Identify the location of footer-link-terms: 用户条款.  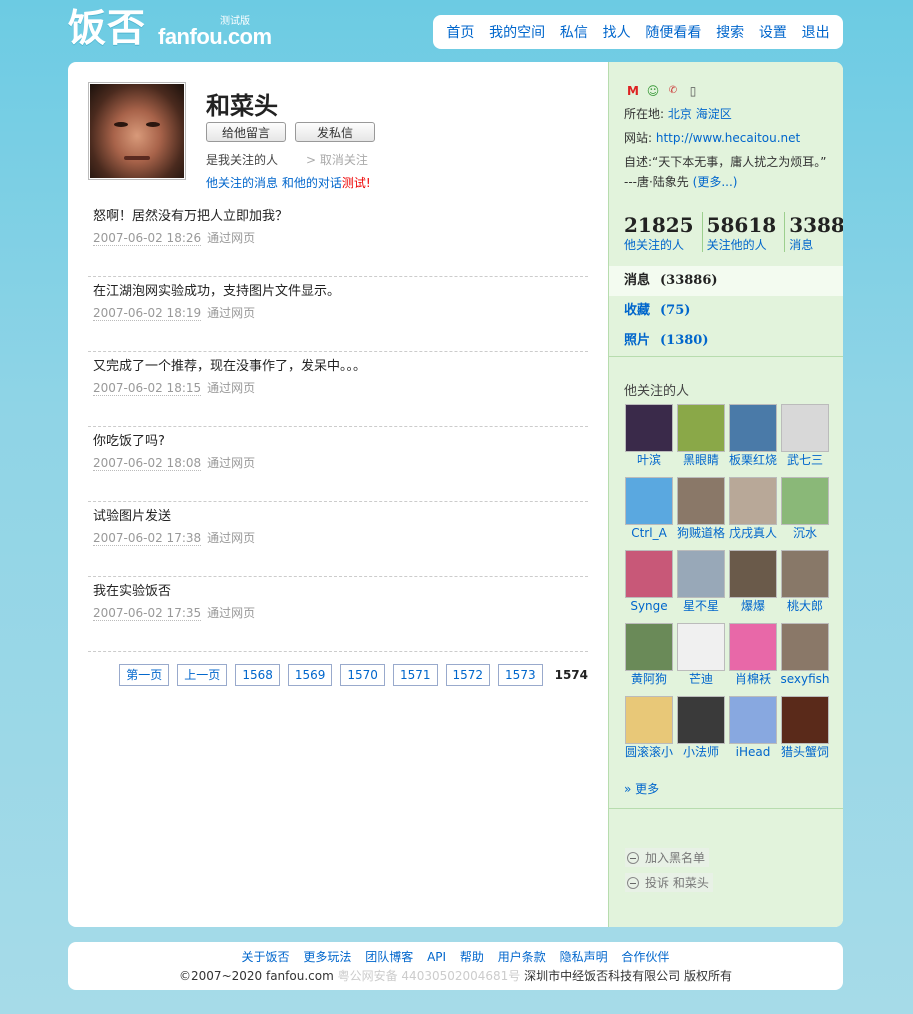
(522, 957).